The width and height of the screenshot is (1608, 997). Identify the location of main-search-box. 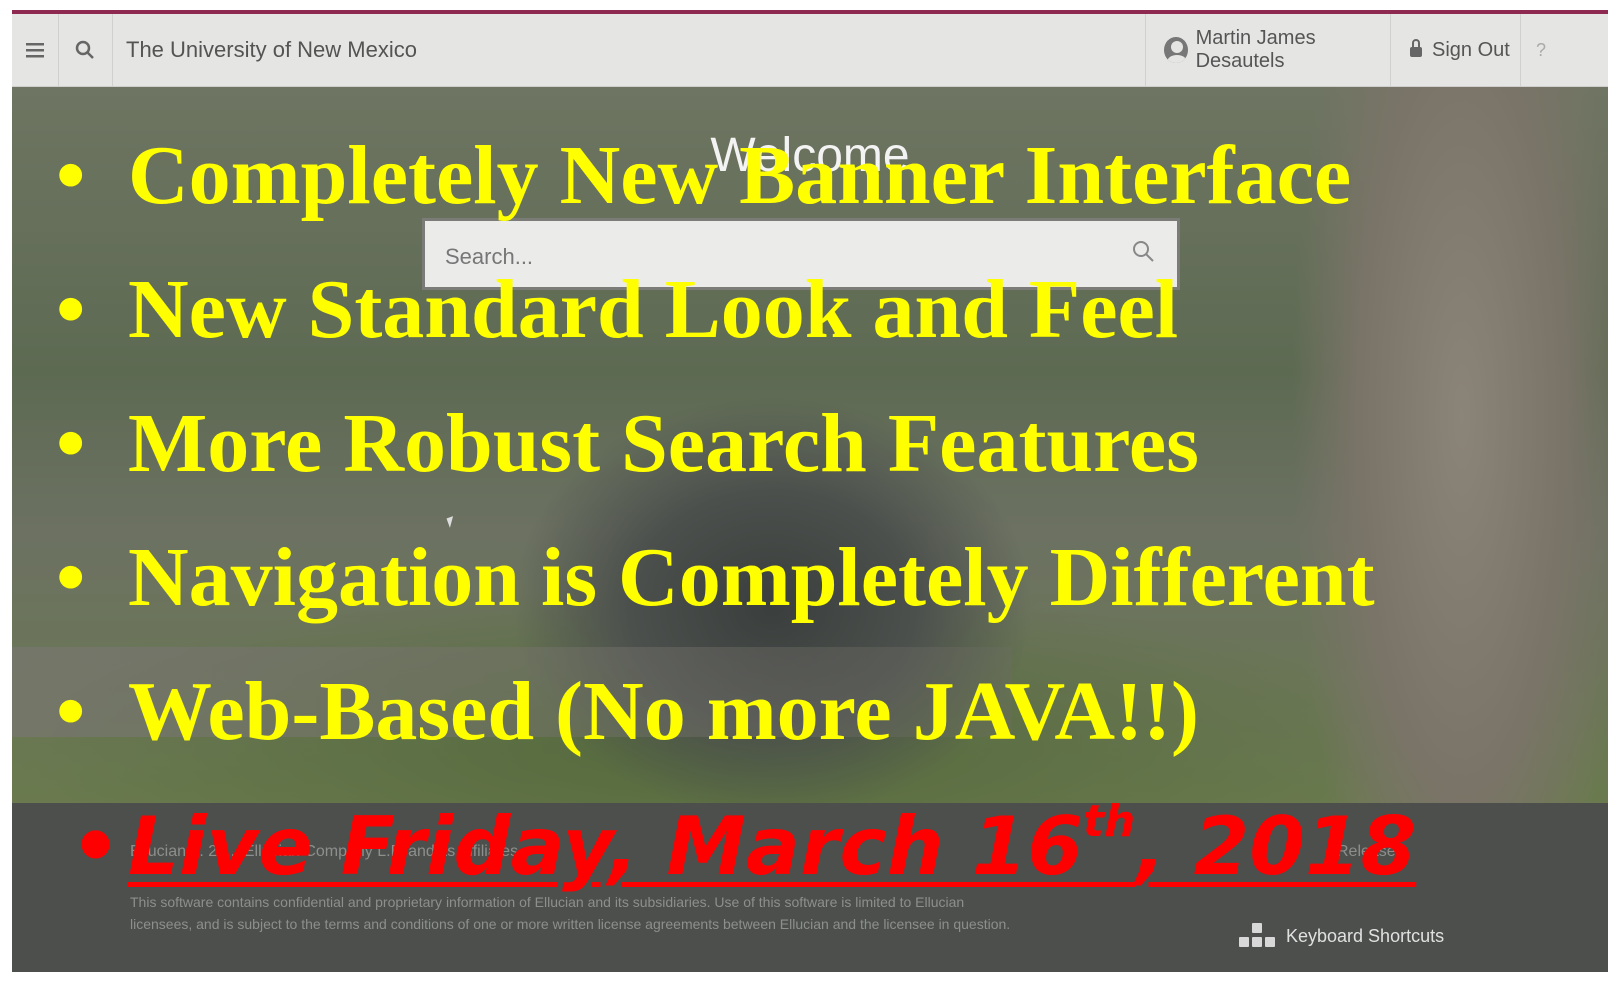
(801, 254).